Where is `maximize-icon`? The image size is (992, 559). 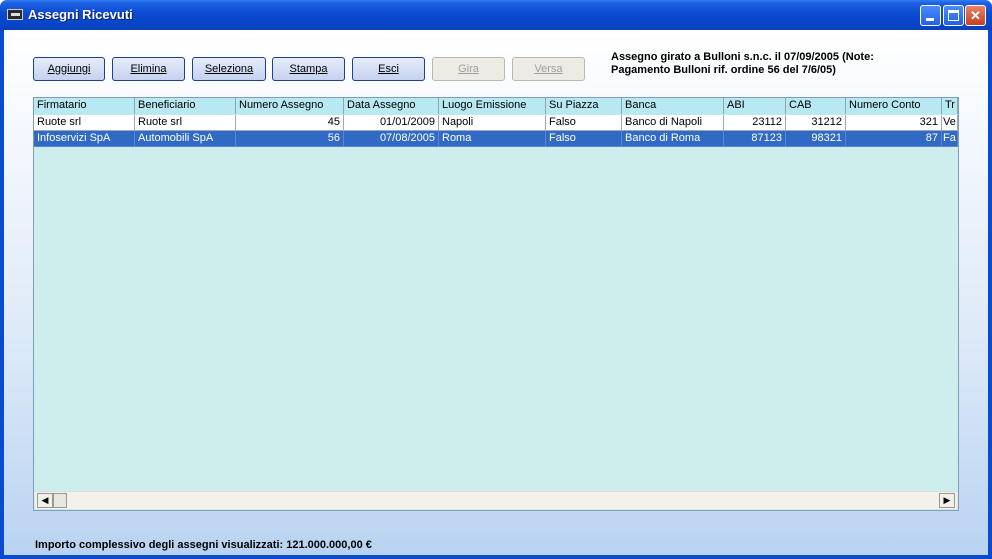 maximize-icon is located at coordinates (953, 15).